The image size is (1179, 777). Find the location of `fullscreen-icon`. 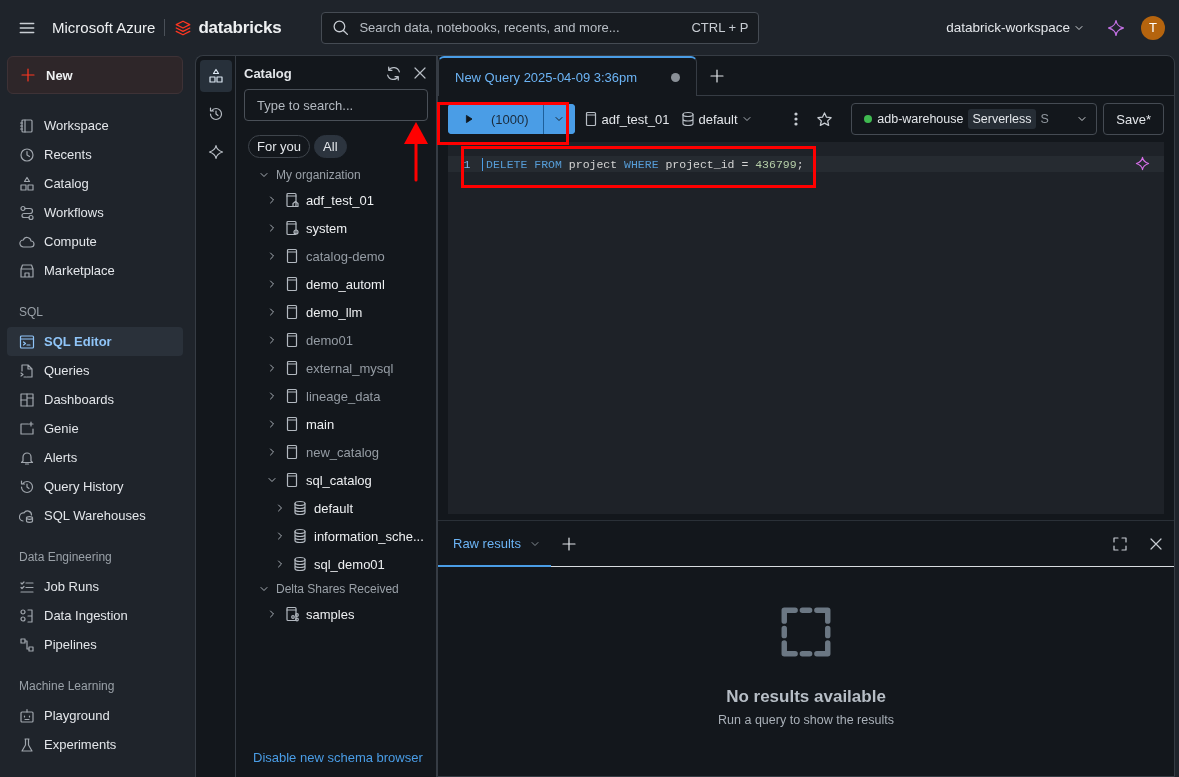

fullscreen-icon is located at coordinates (1120, 543).